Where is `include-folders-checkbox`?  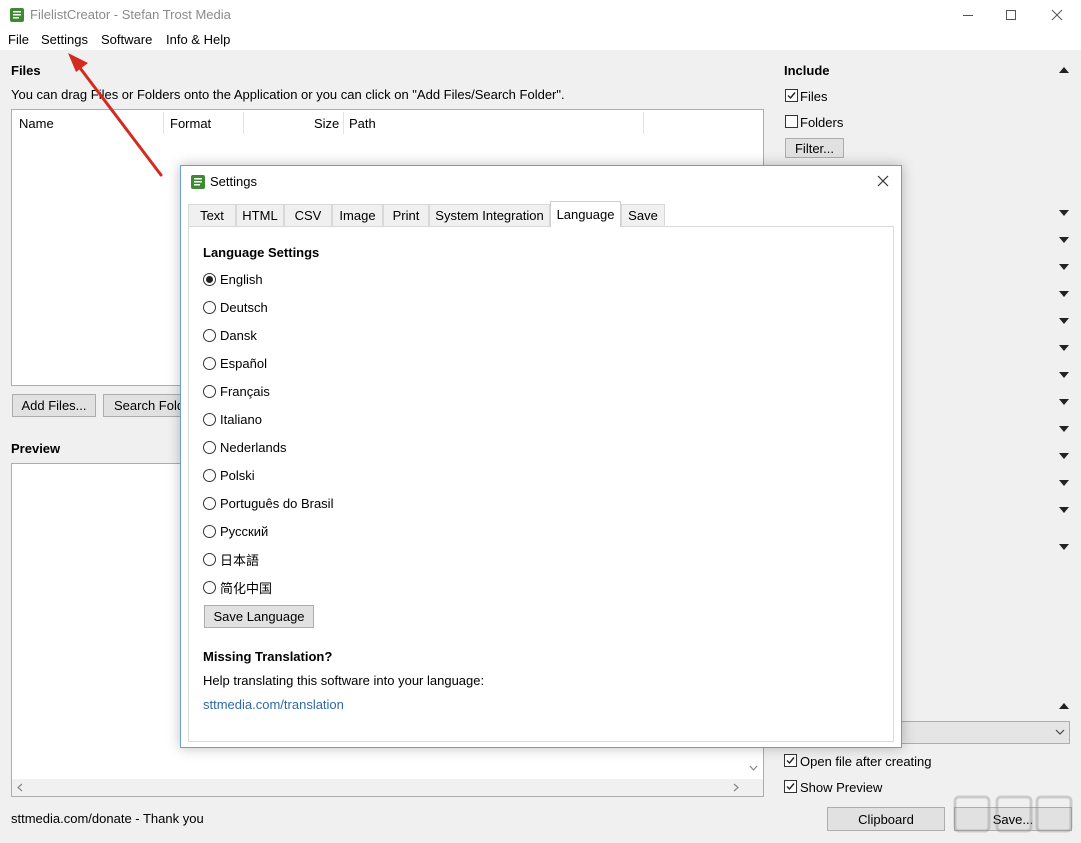 include-folders-checkbox is located at coordinates (791, 121).